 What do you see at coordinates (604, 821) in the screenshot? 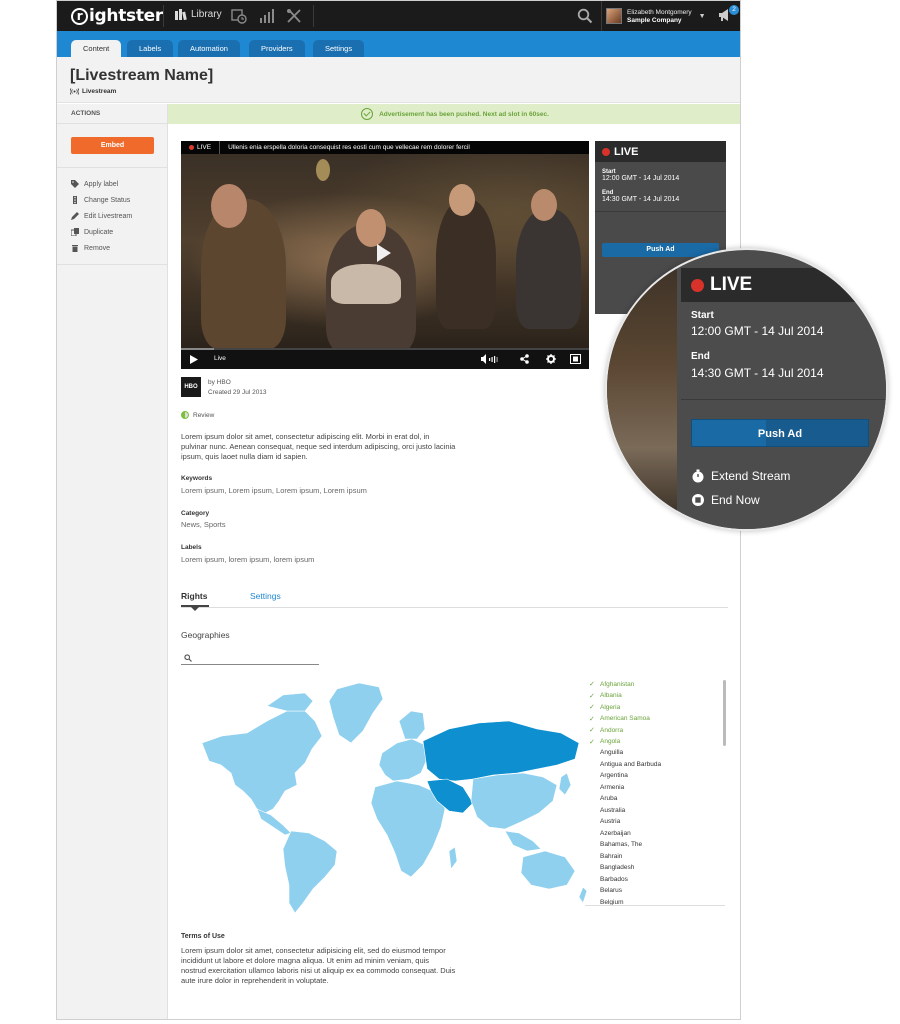
I see `list-item: Austria` at bounding box center [604, 821].